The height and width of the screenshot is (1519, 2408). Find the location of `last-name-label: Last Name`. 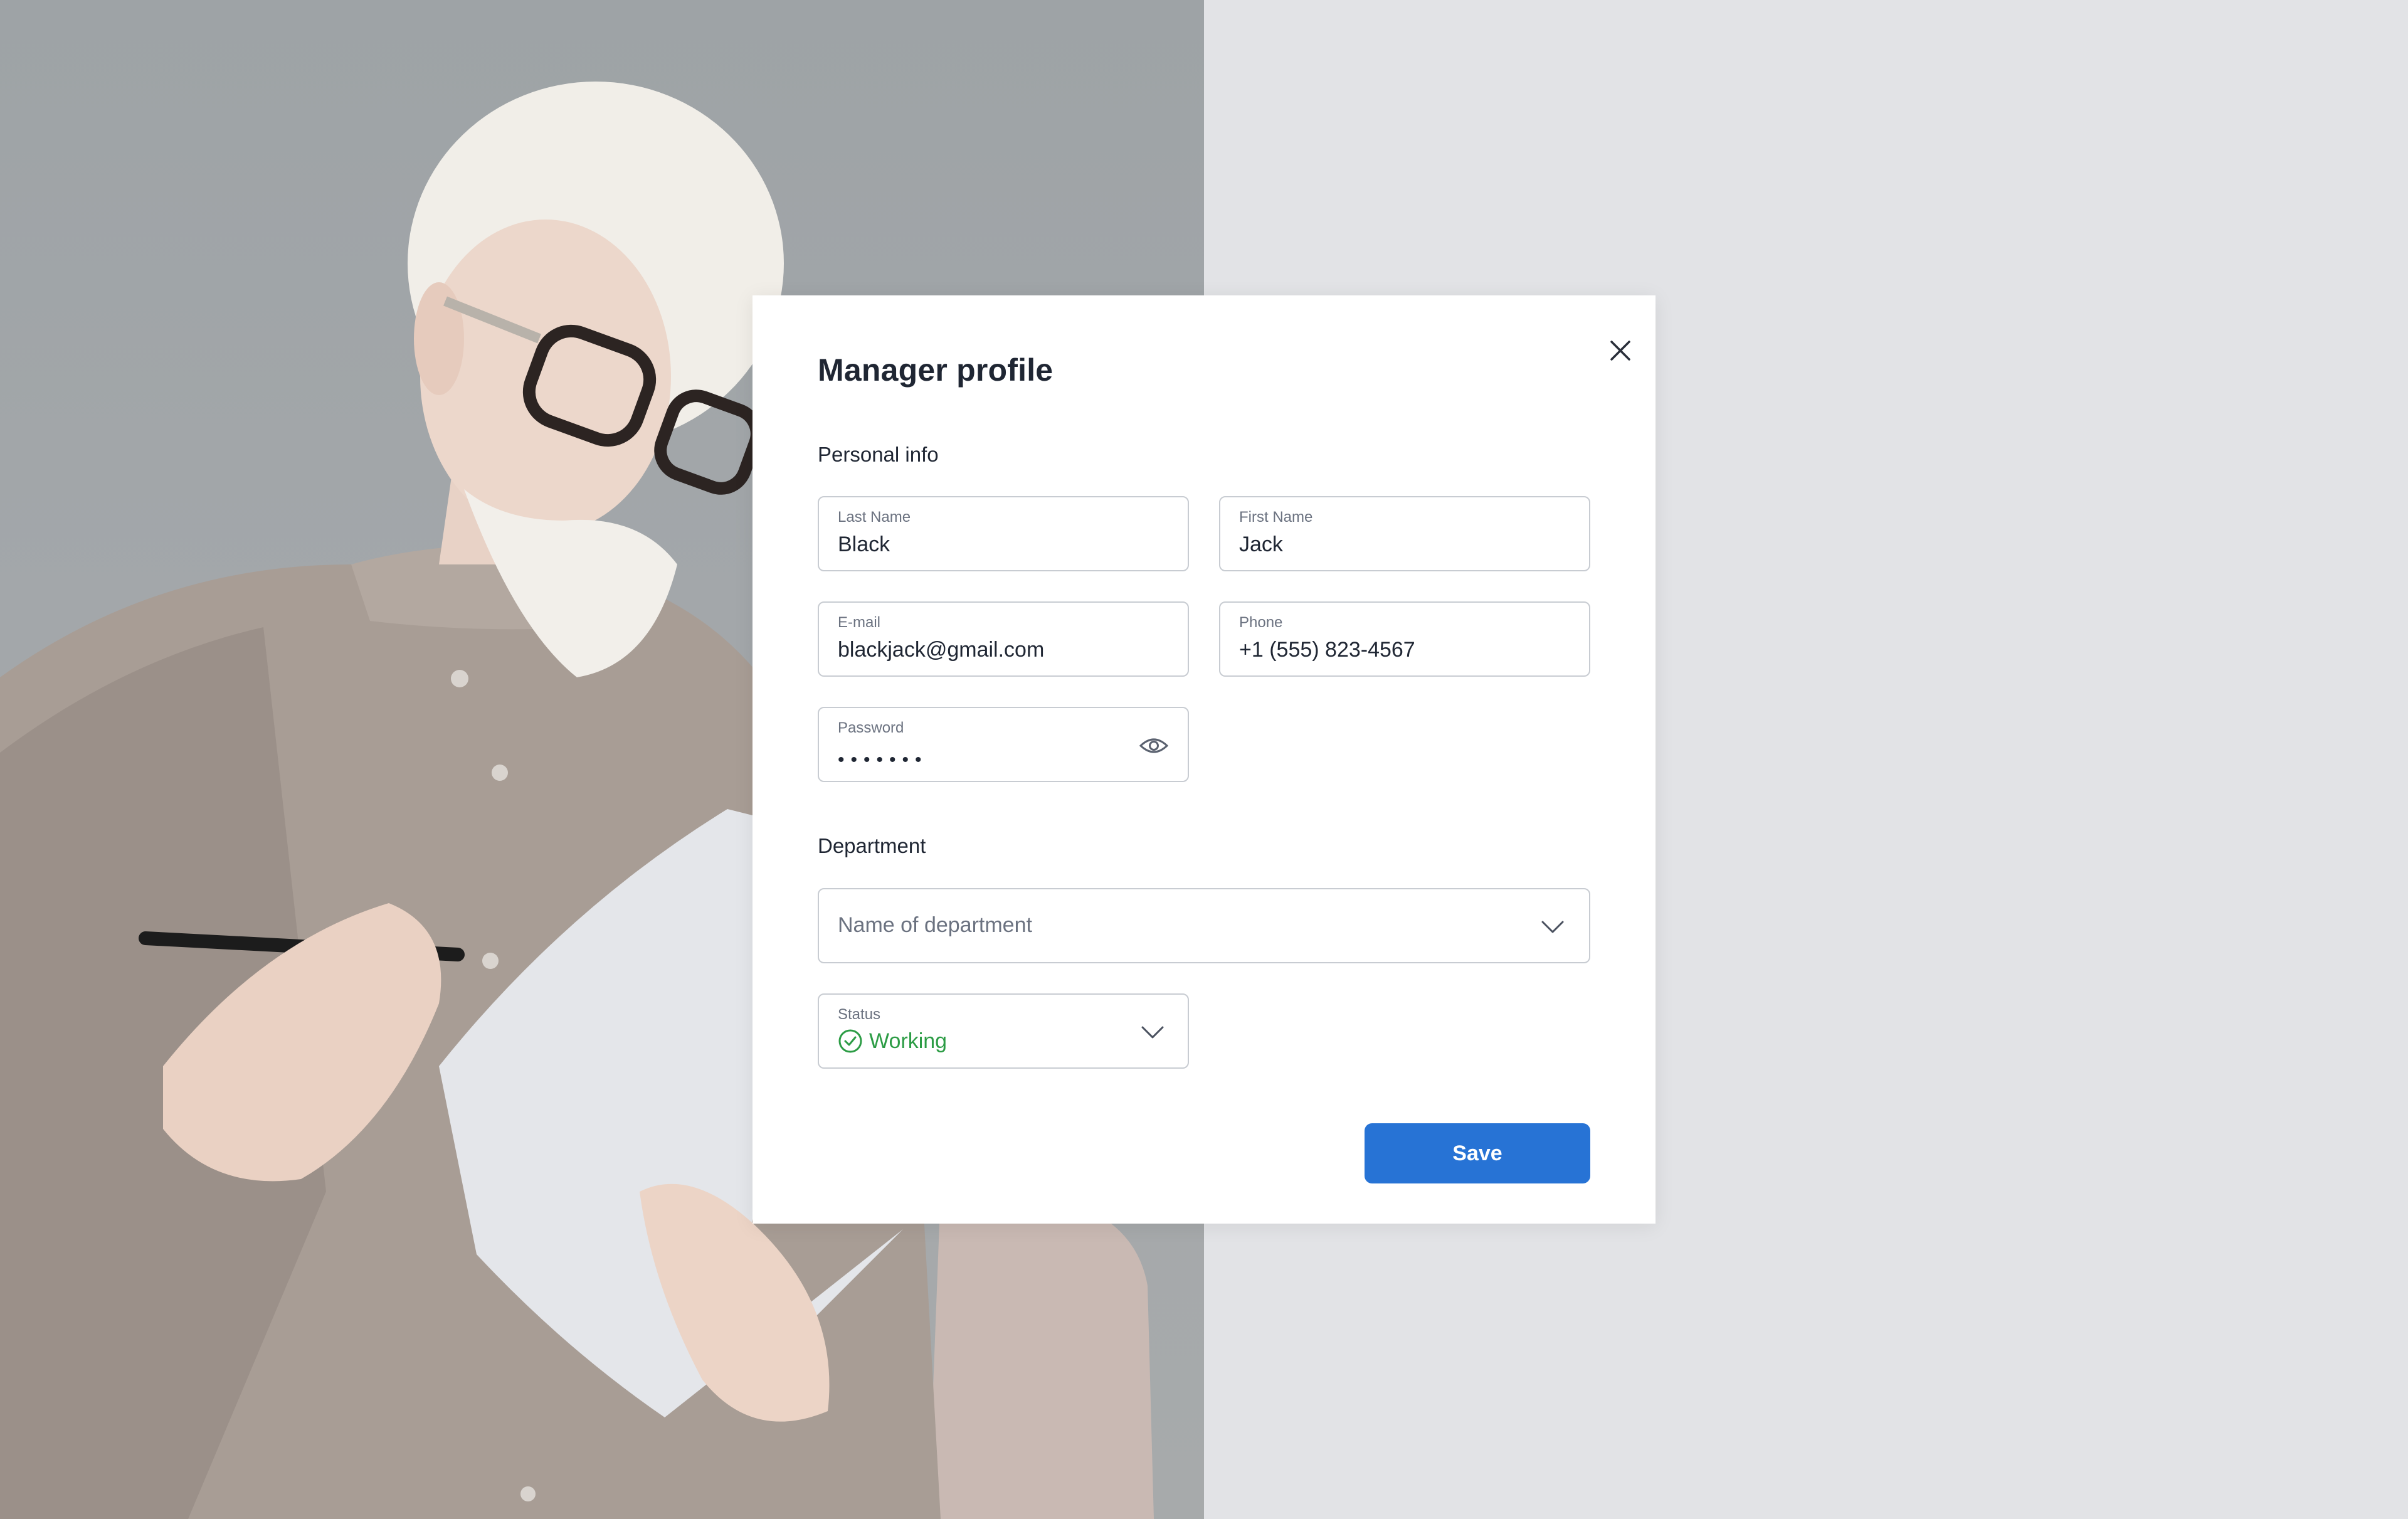

last-name-label: Last Name is located at coordinates (874, 517).